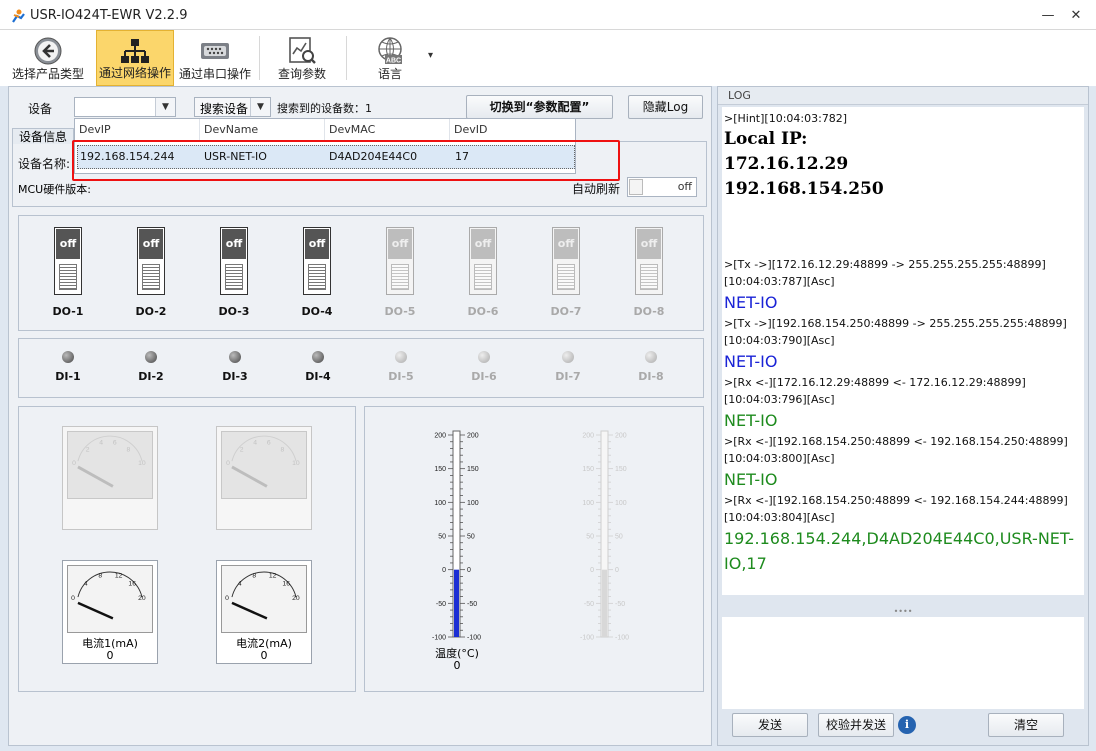 The image size is (1096, 751). What do you see at coordinates (110, 478) in the screenshot?
I see `analog-gauge-disabled-1: 0 2 4 6 8 10` at bounding box center [110, 478].